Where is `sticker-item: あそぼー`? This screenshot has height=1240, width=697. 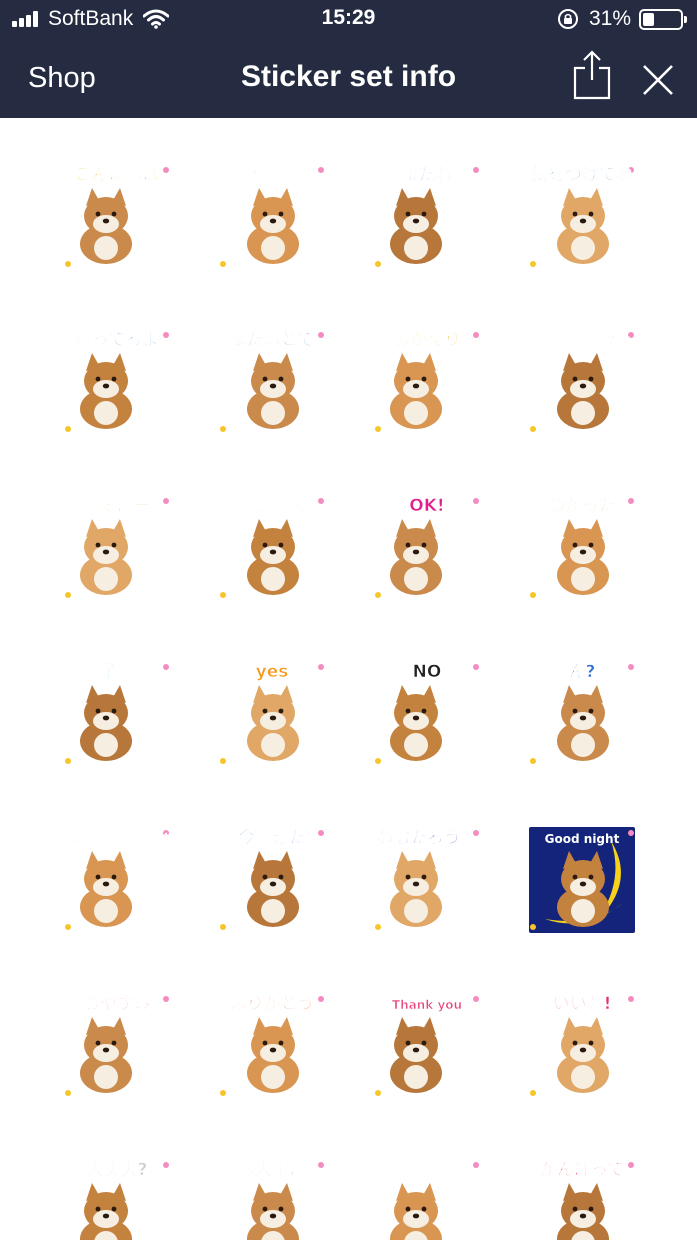
sticker-item: あそぼー is located at coordinates (117, 548).